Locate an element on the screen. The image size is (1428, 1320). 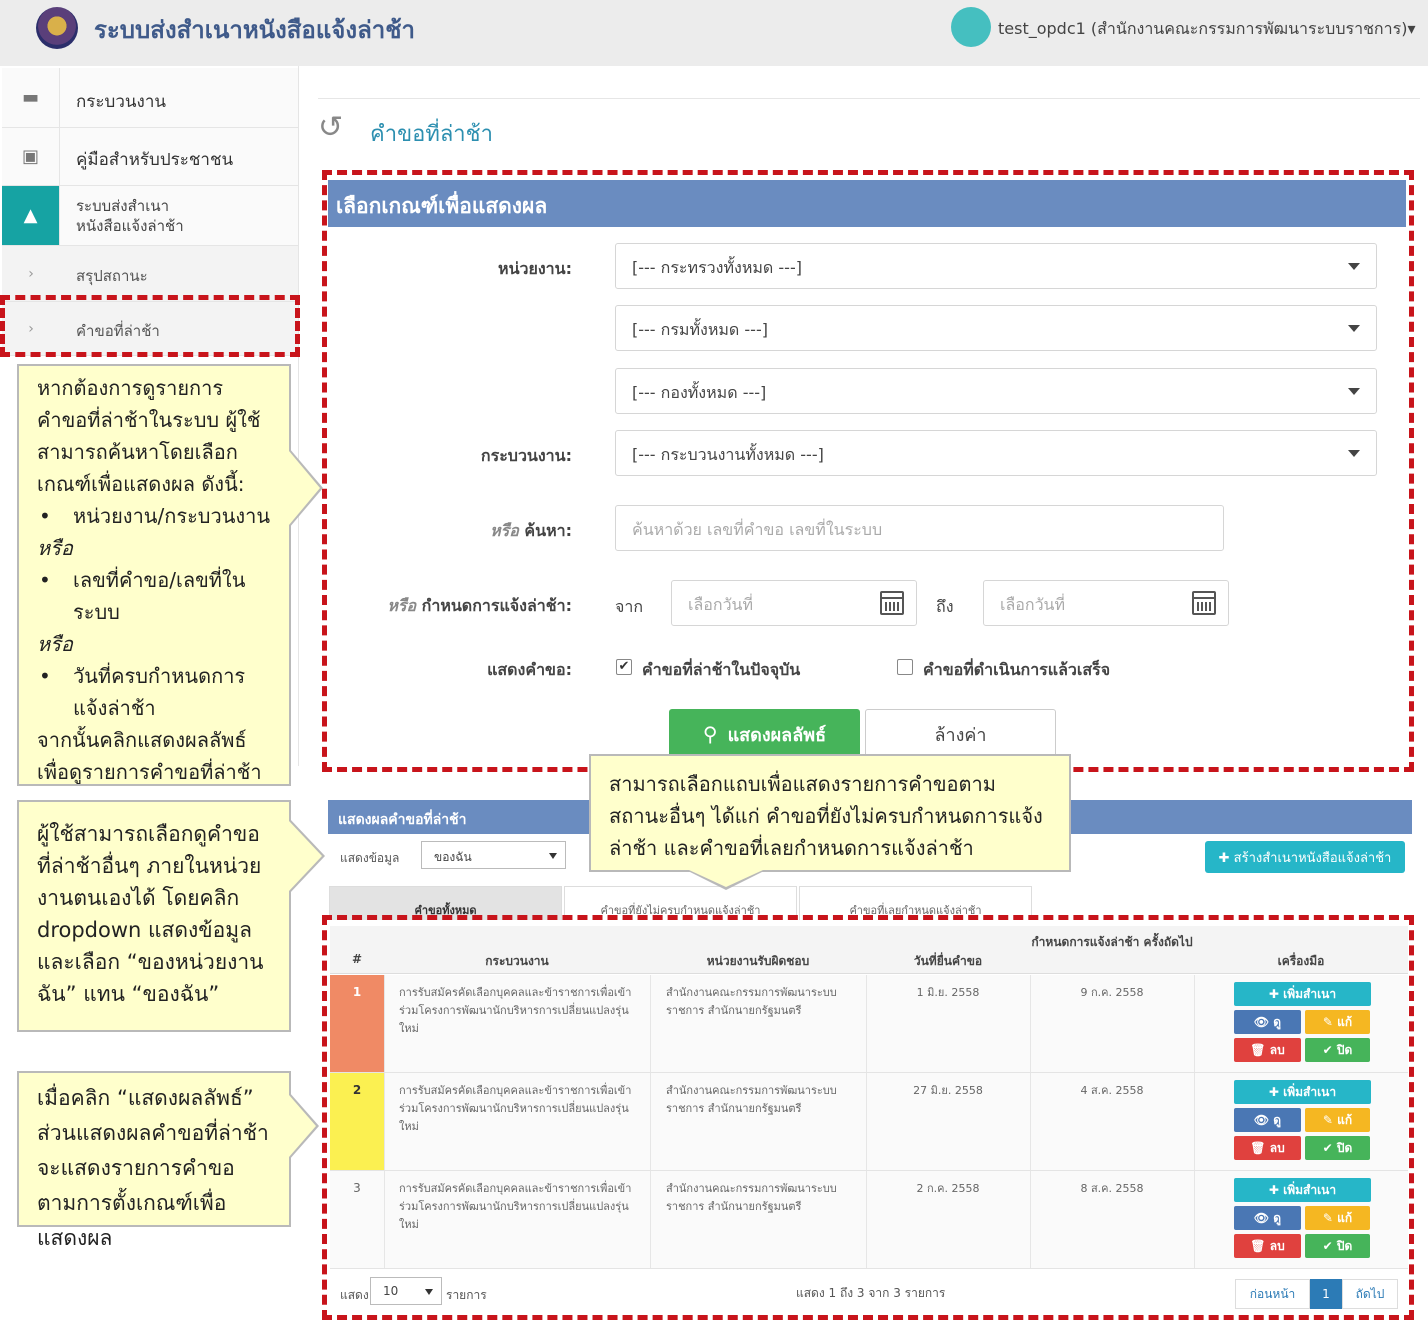
callout-list: วันที่ครบกำหนดการแจ้งล่าช้า is located at coordinates (154, 692).